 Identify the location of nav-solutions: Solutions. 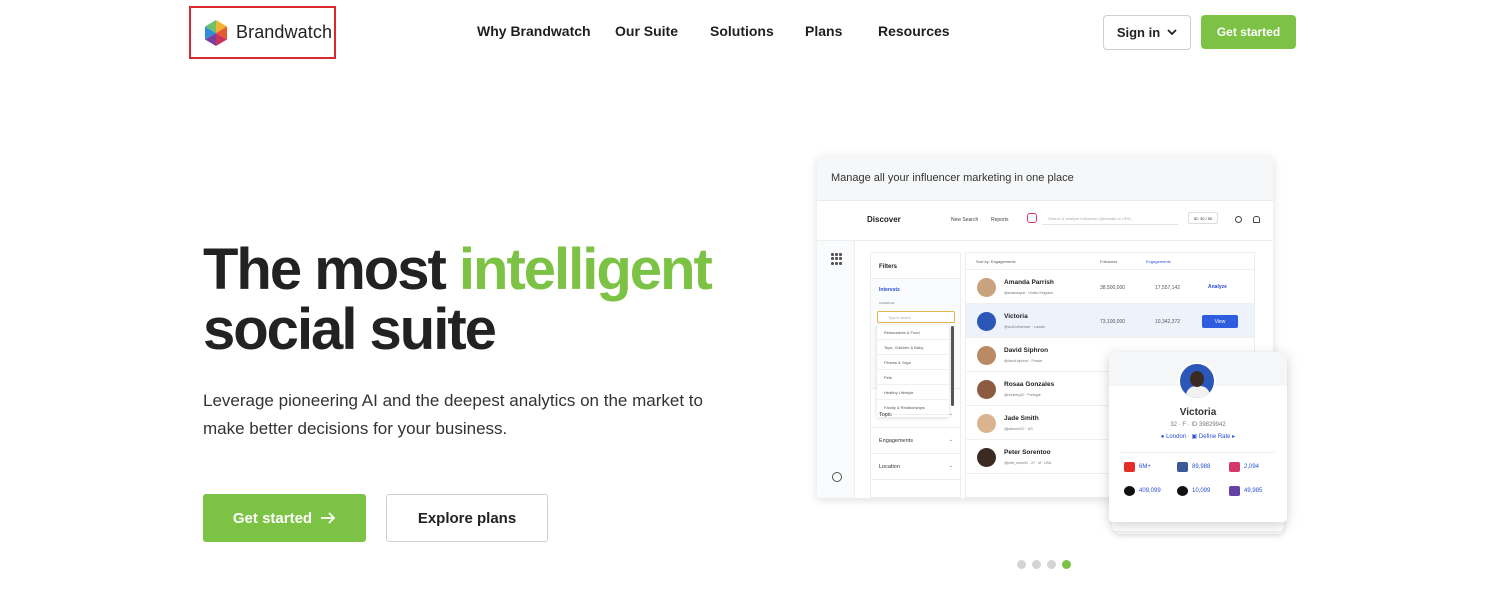
(742, 31).